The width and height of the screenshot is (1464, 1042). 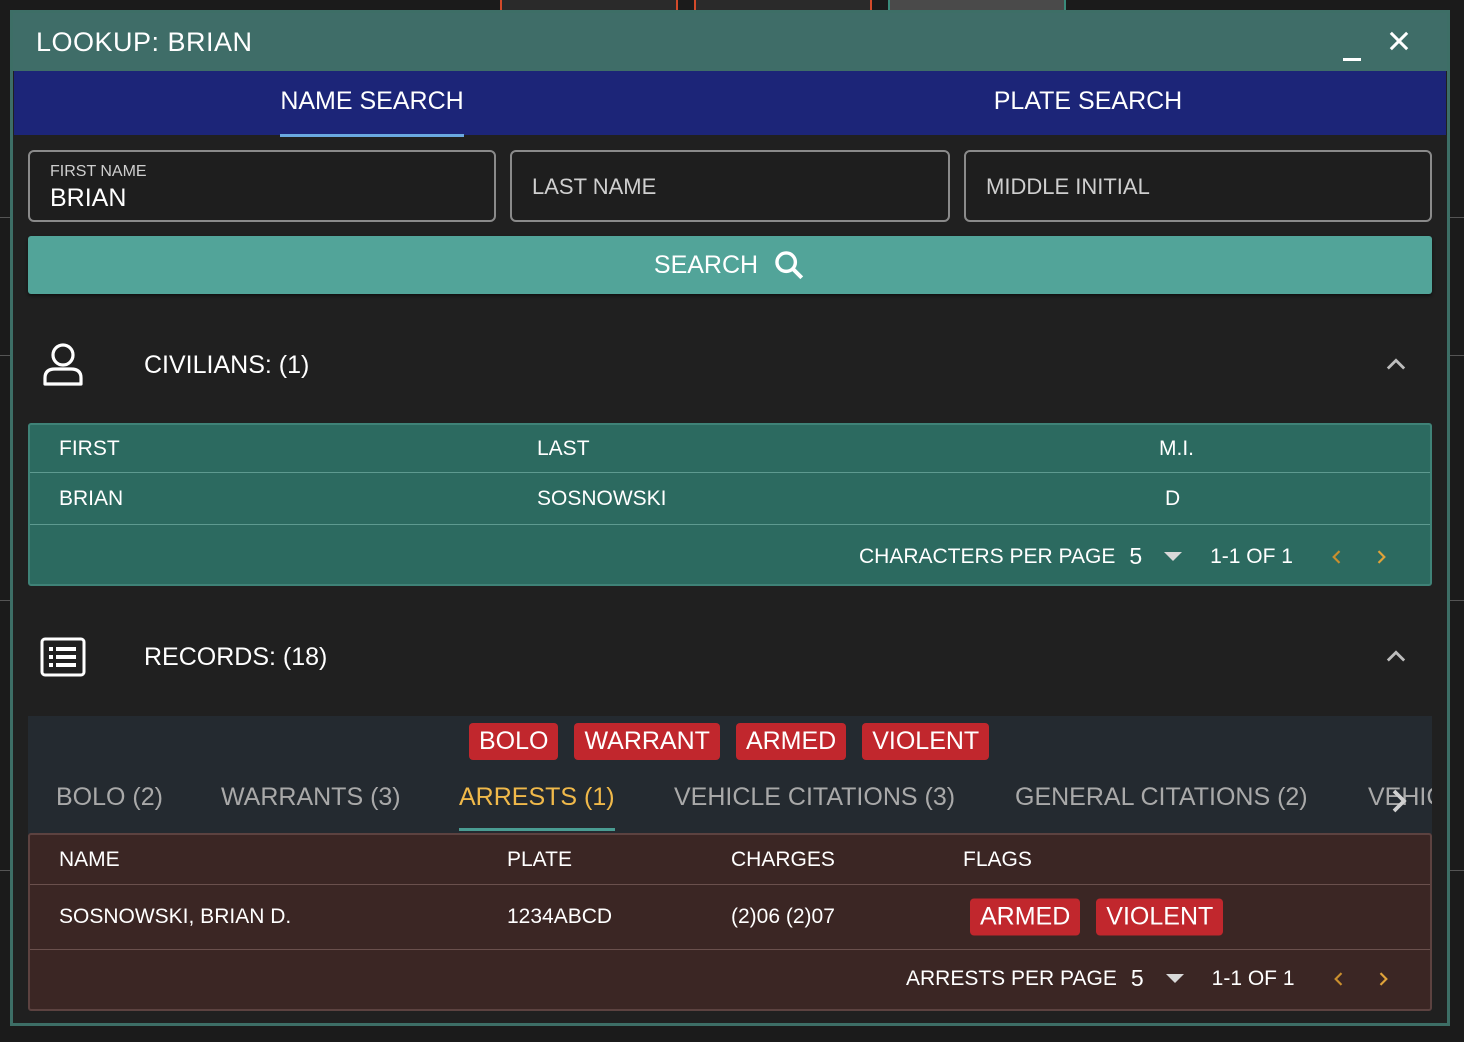 What do you see at coordinates (98, 171) in the screenshot?
I see `first-name-label: FIRST NAME` at bounding box center [98, 171].